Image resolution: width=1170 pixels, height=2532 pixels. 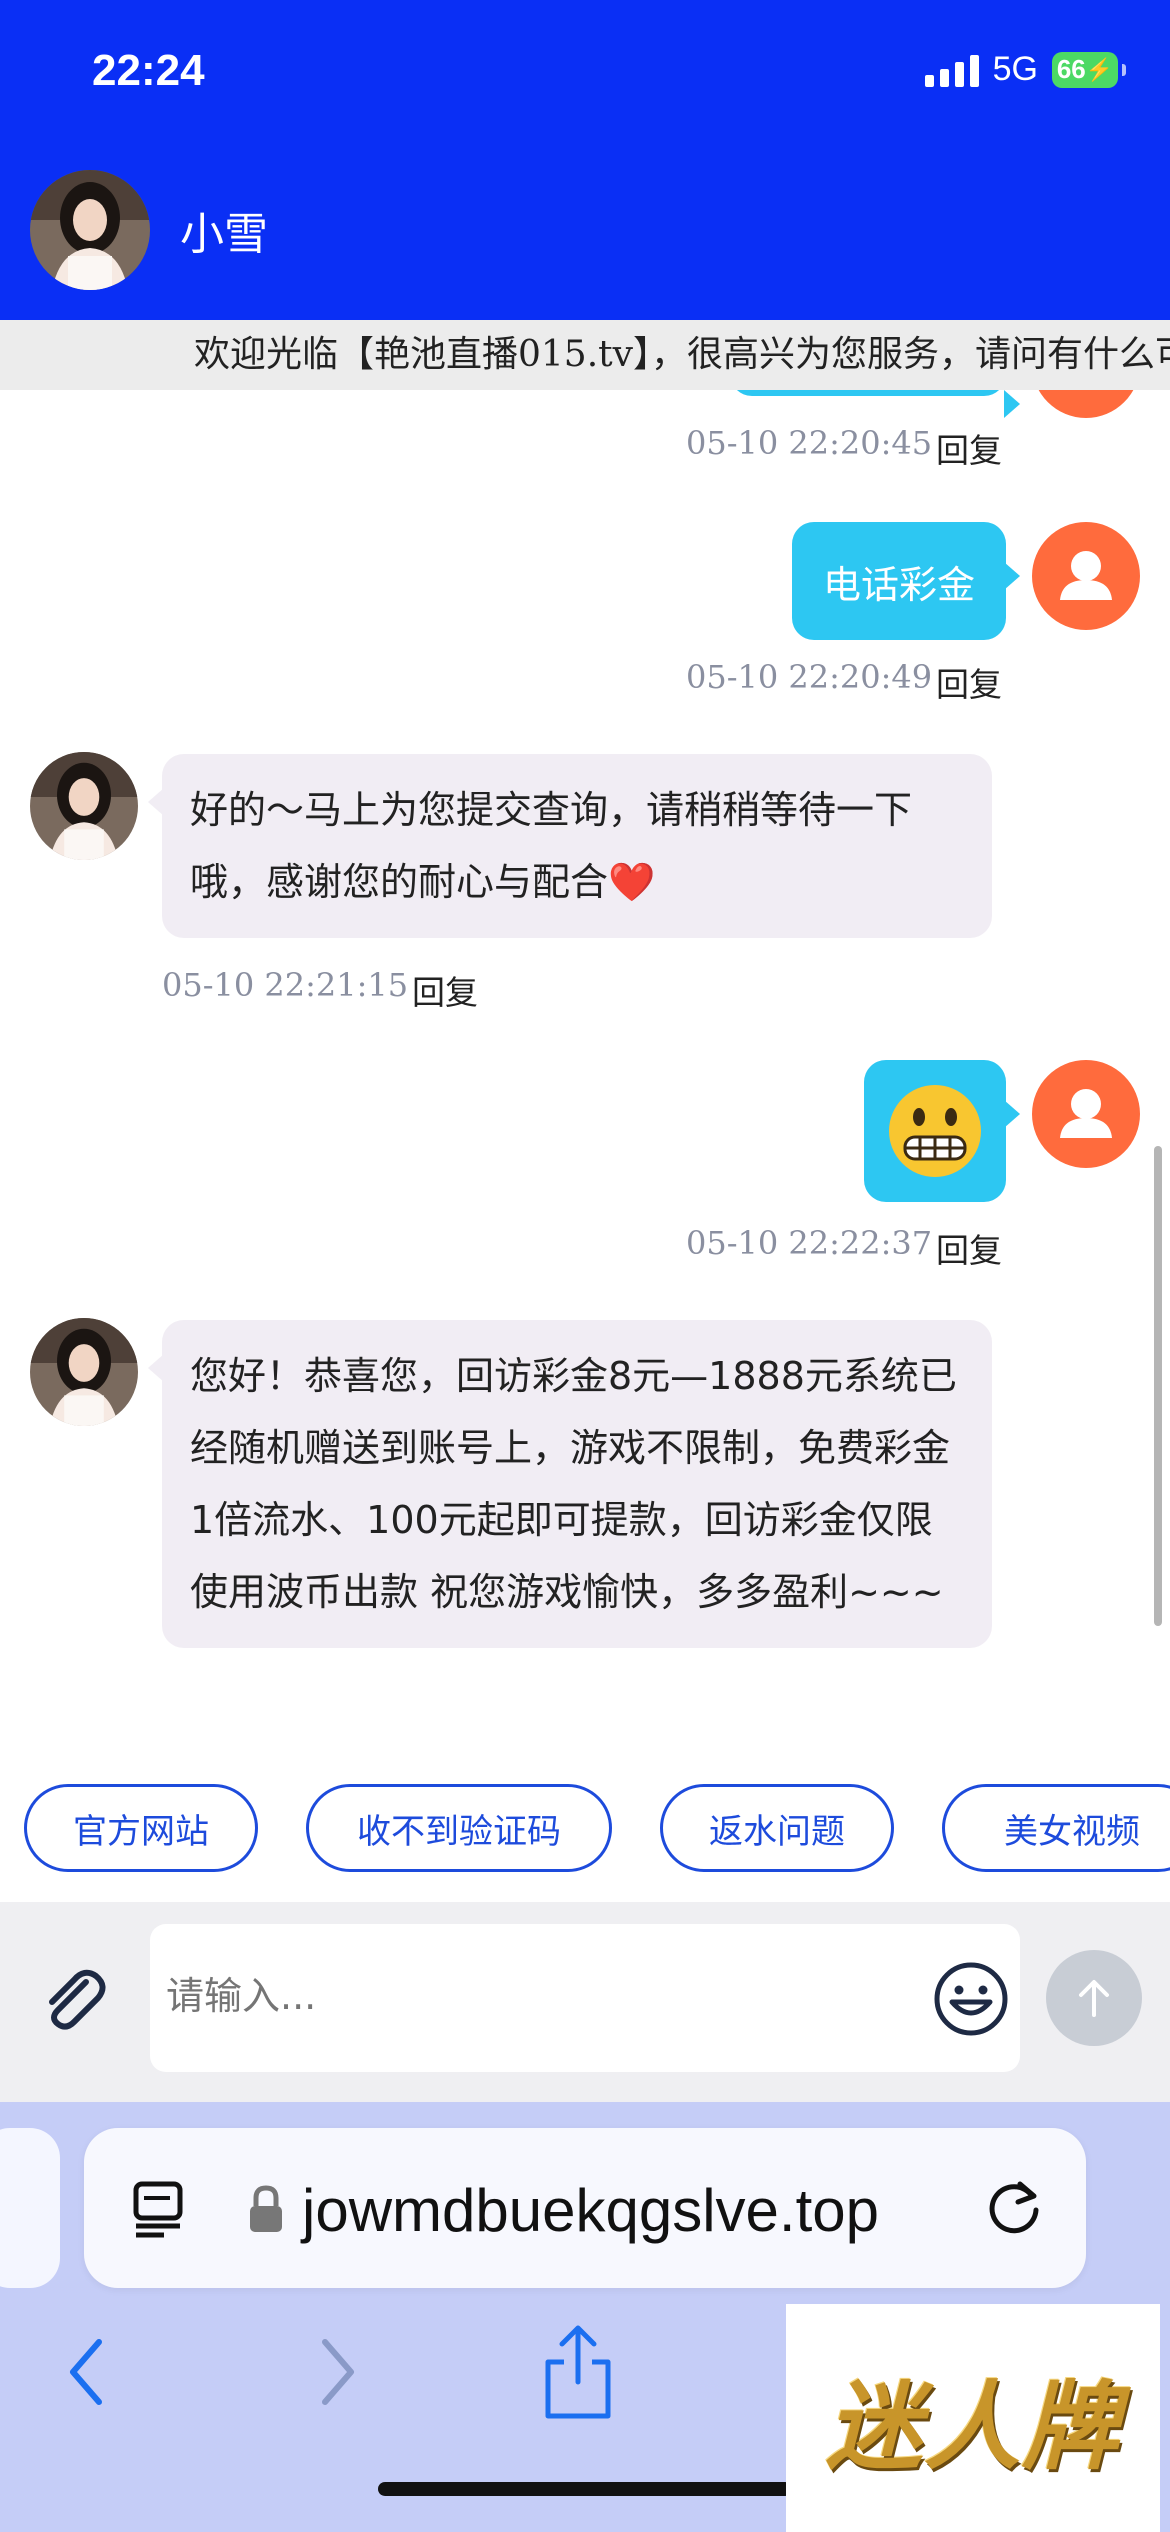 I want to click on watermark-logo: 迷人牌, so click(x=973, y=2418).